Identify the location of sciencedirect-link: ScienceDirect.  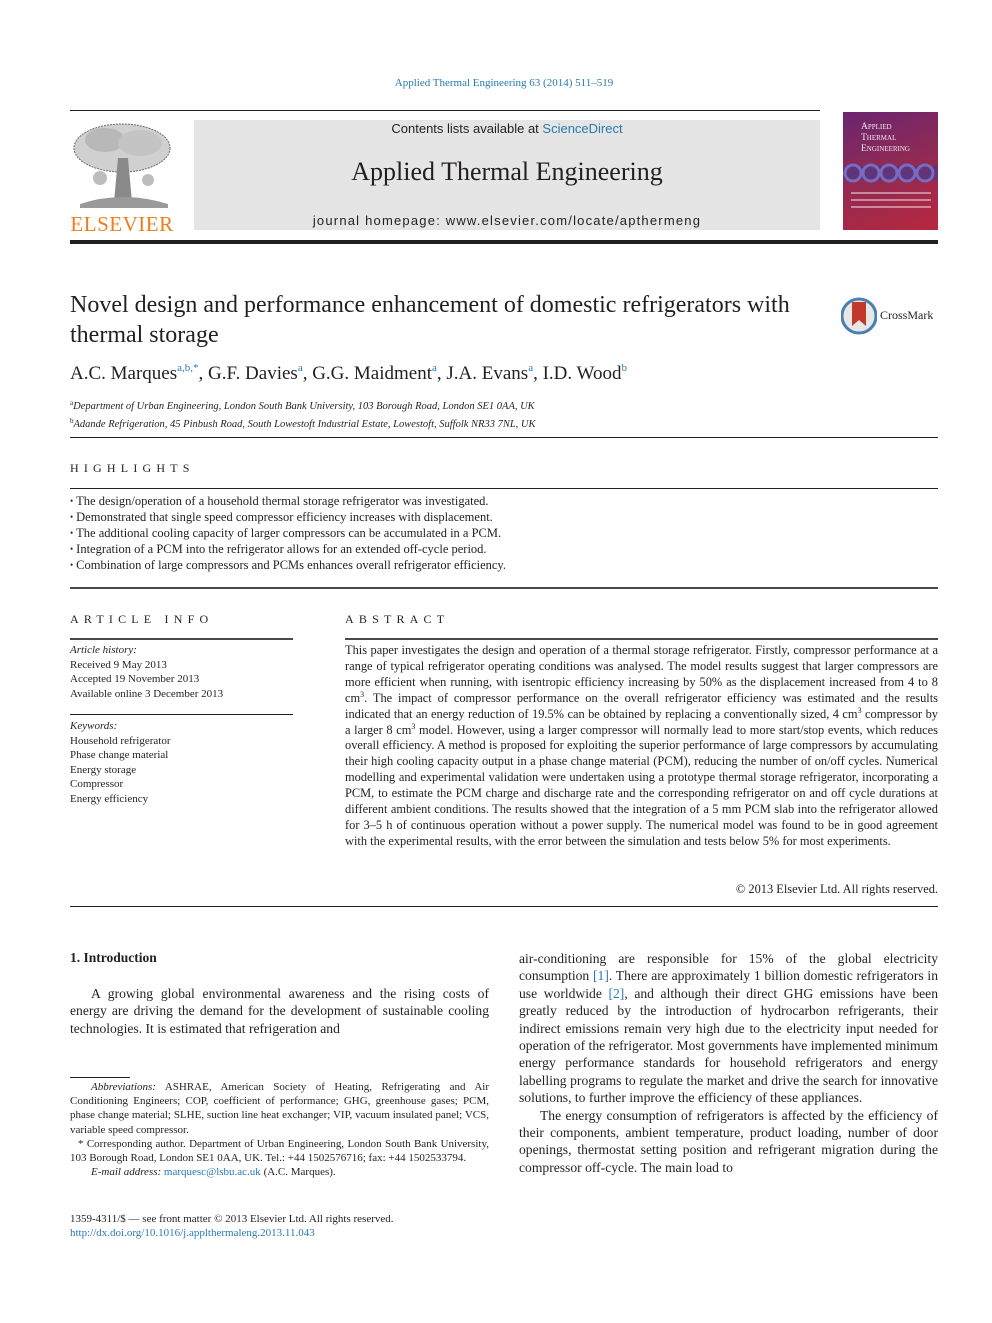
(582, 128).